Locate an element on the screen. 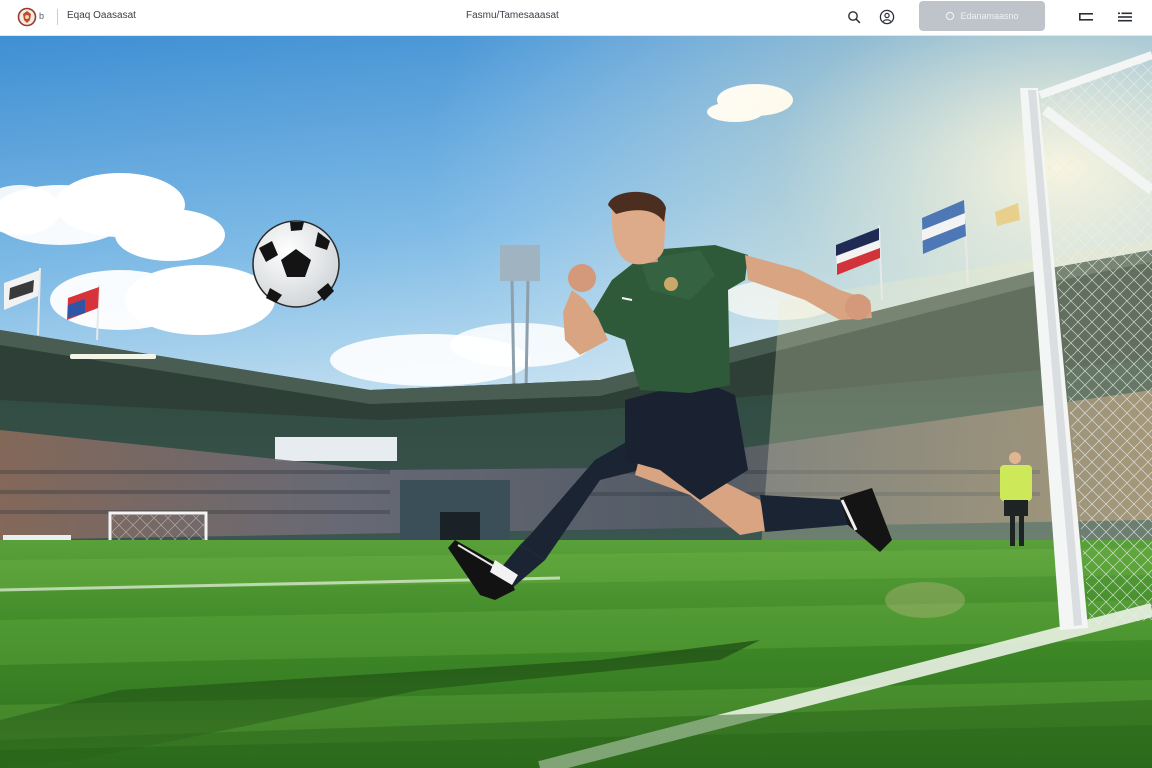 This screenshot has width=1152, height=768. search-button is located at coordinates (854, 17).